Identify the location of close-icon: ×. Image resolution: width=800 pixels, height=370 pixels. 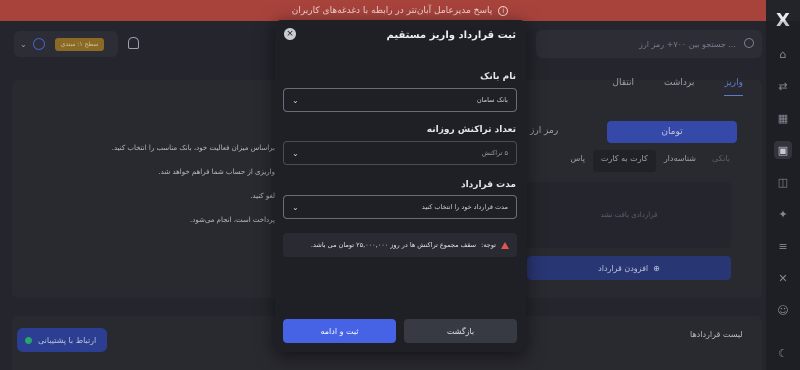
(290, 34).